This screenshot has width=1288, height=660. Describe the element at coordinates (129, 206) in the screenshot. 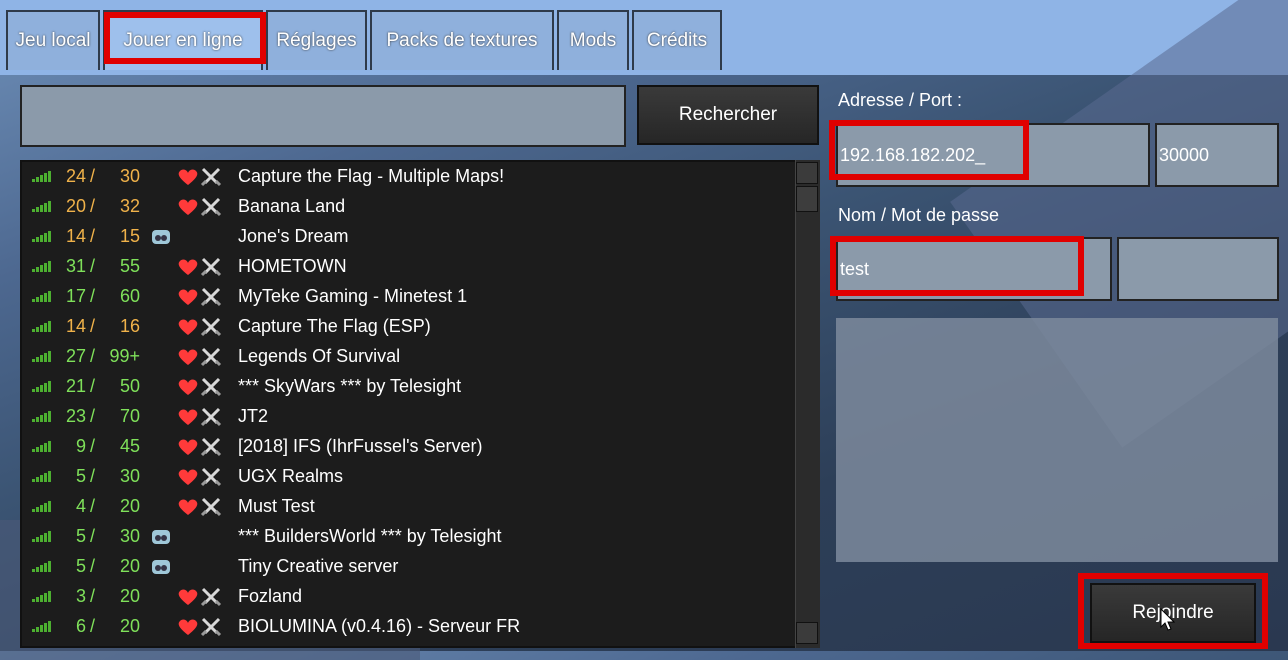

I see `max-clients: 32` at that location.